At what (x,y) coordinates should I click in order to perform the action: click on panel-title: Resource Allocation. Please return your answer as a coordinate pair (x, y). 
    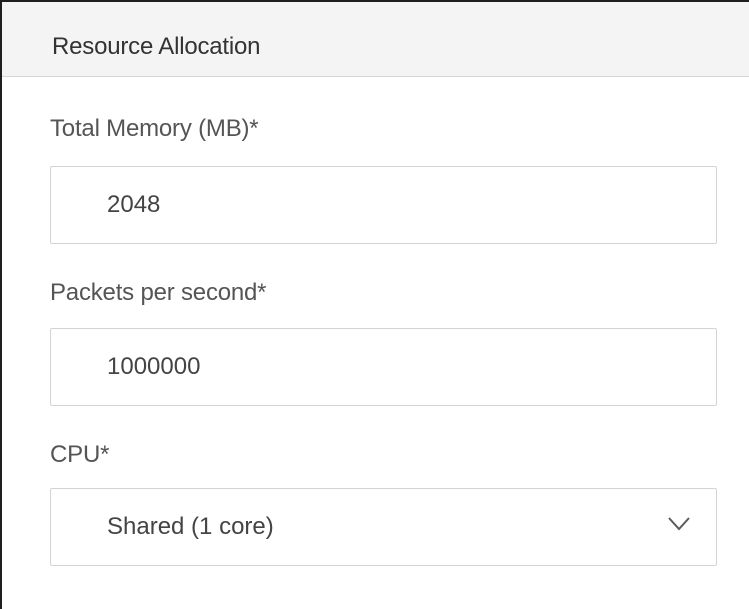
    Looking at the image, I should click on (156, 46).